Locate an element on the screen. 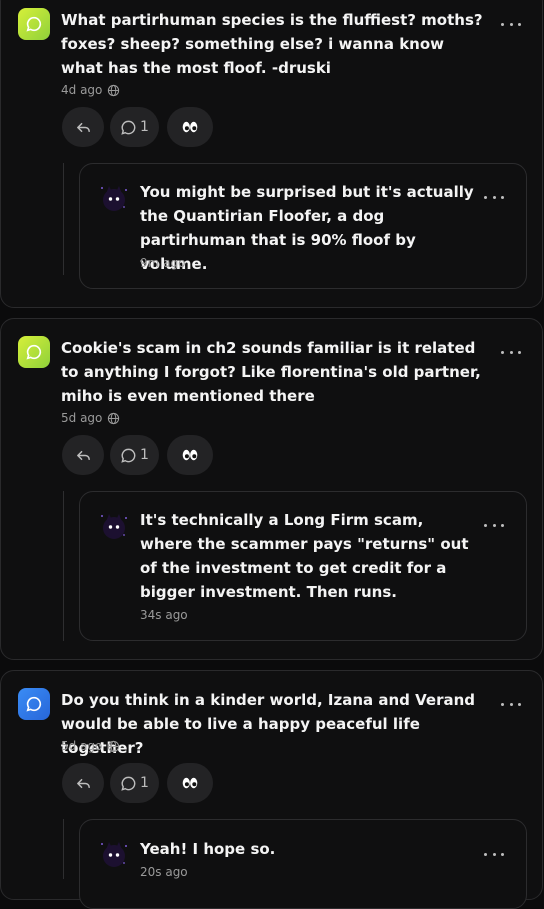 The height and width of the screenshot is (909, 544). answer-card: Yeah! I hope so. 20s ago is located at coordinates (303, 864).